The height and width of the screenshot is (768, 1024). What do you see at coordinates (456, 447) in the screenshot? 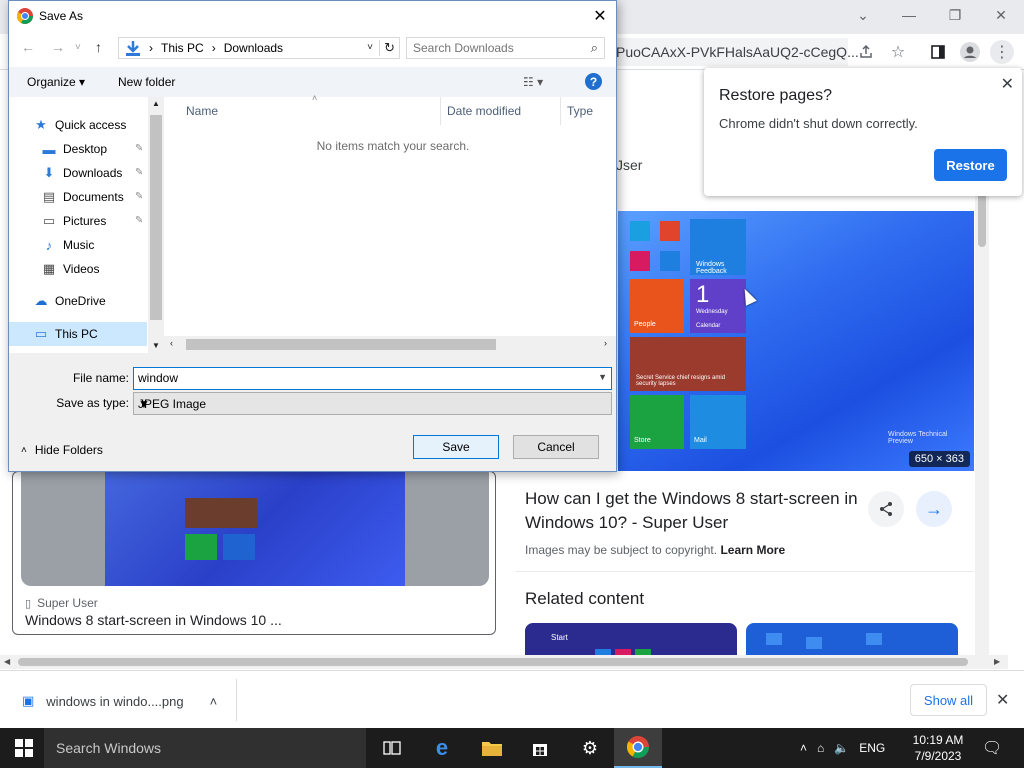
I see `save-button: Save` at bounding box center [456, 447].